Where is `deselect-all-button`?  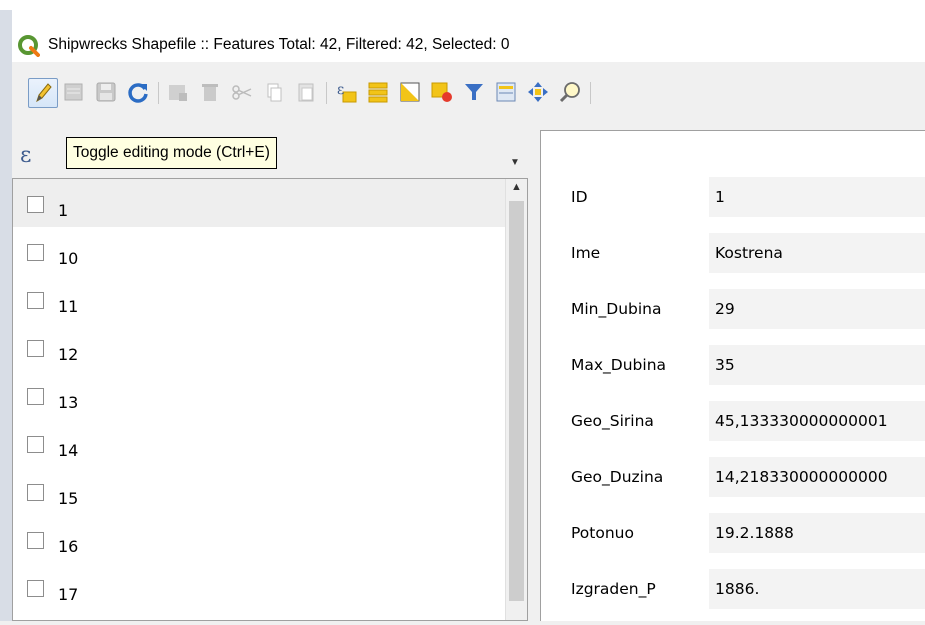 deselect-all-button is located at coordinates (442, 92).